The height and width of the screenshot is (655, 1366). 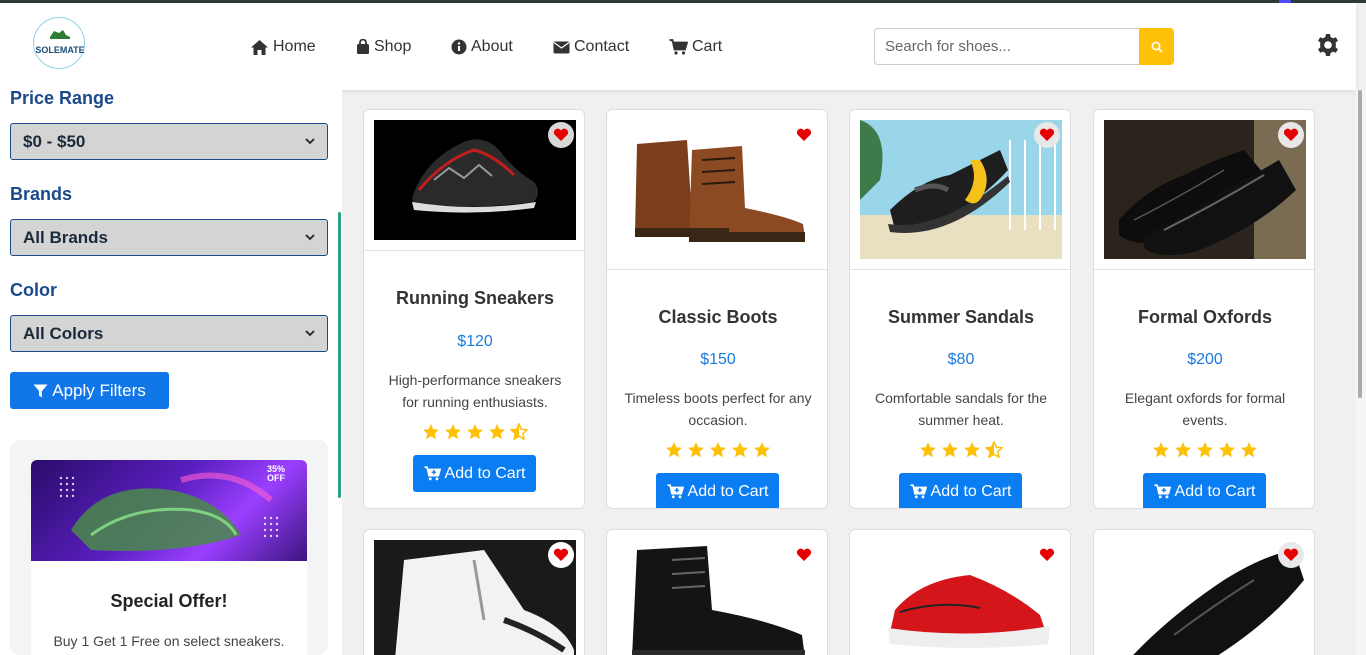 I want to click on site-header: SOLEMATE Home Shop About Contact Cart, so click(x=678, y=46).